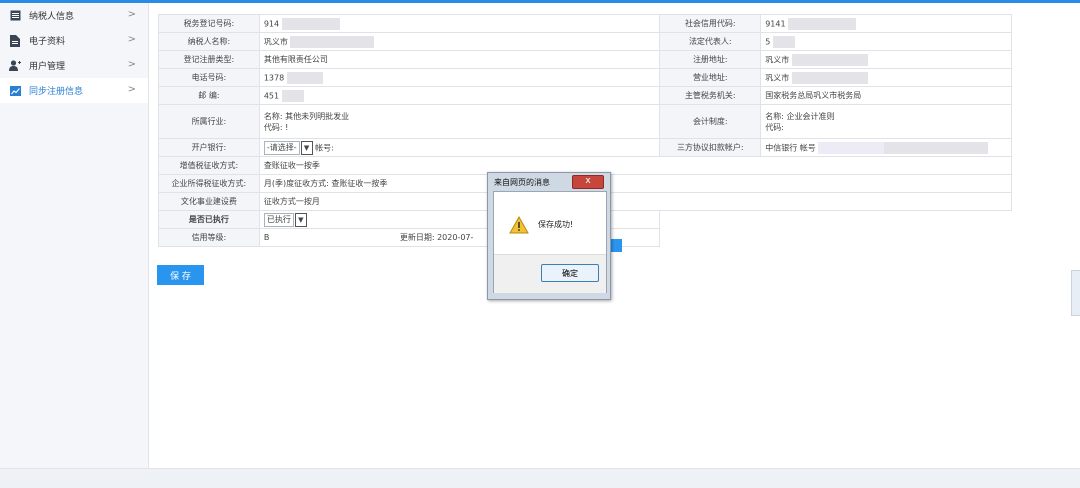 This screenshot has height=488, width=1080. What do you see at coordinates (710, 147) in the screenshot?
I see `field-label: 三方协议扣款帐户:` at bounding box center [710, 147].